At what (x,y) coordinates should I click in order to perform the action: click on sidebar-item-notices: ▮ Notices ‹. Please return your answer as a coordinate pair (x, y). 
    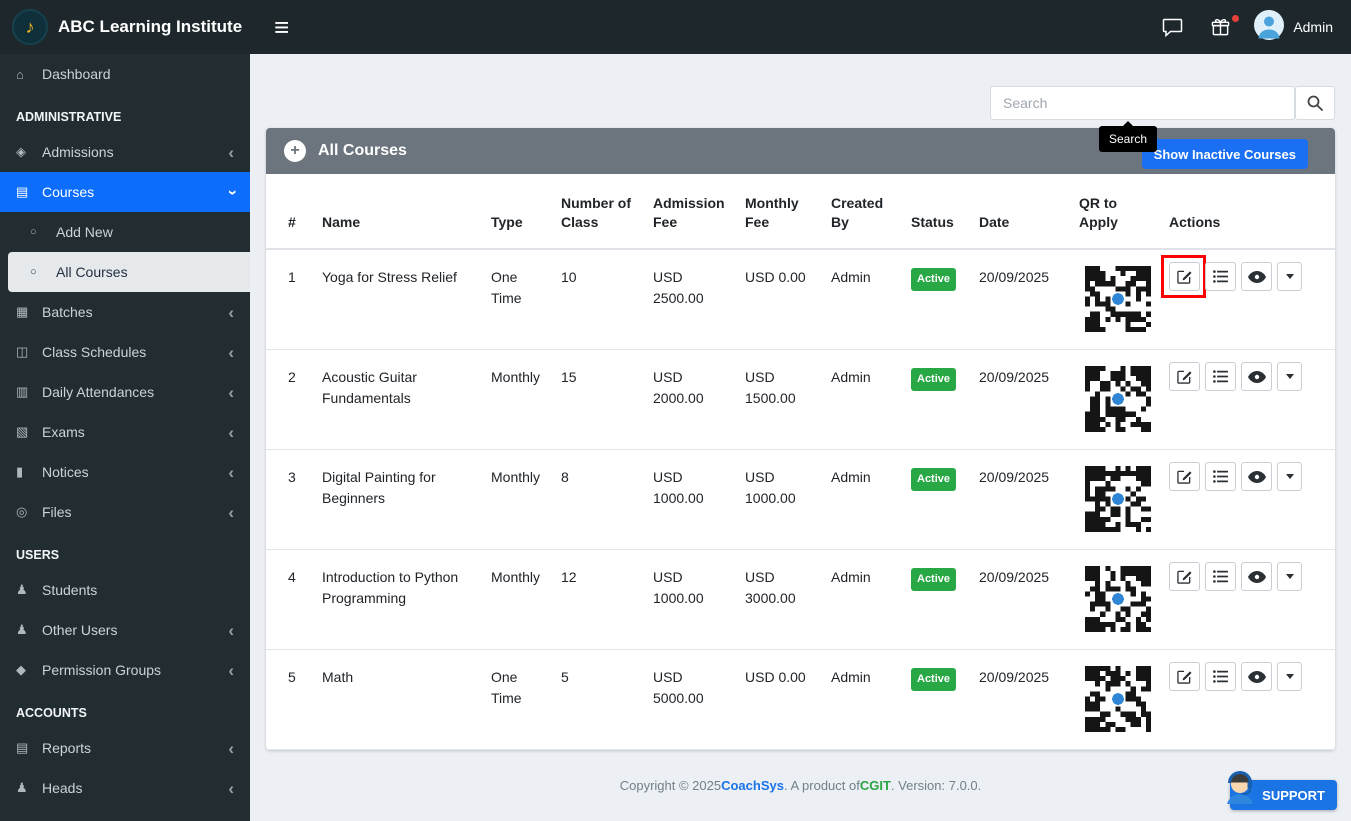
    Looking at the image, I should click on (125, 472).